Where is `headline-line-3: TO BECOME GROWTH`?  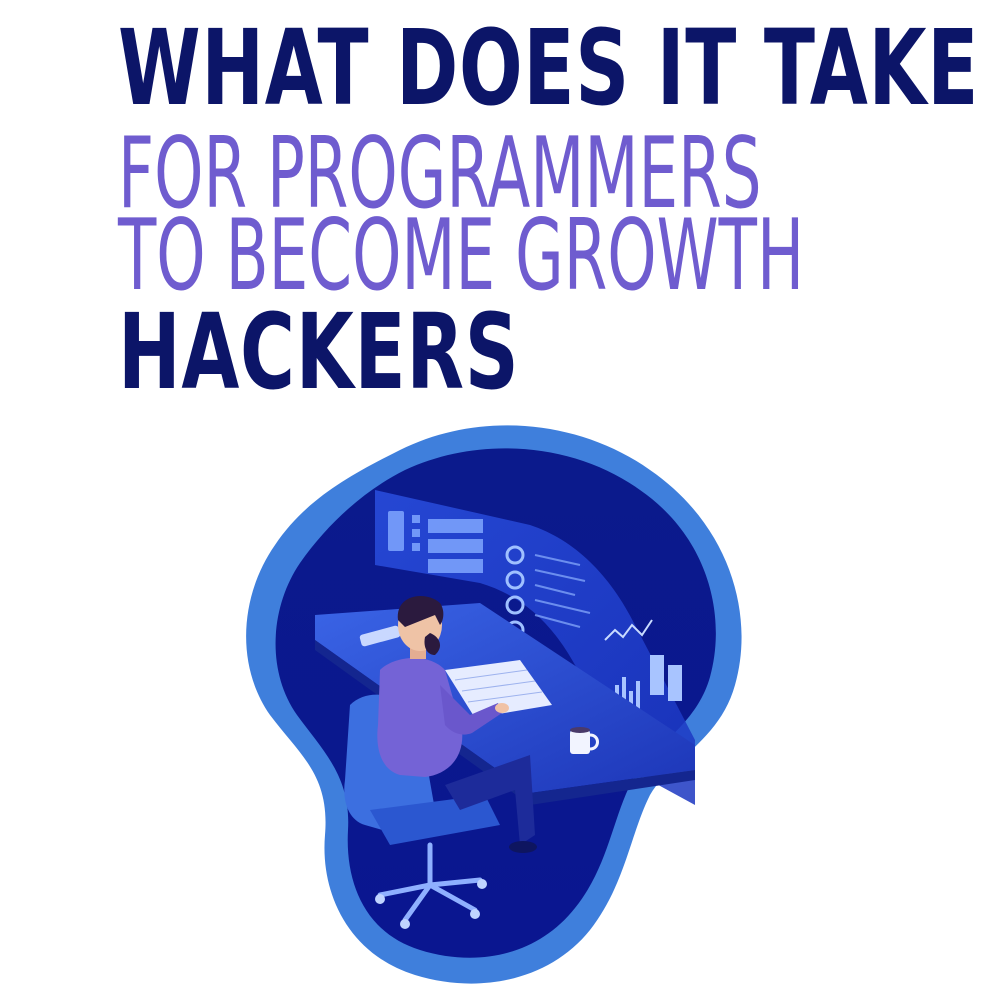
headline-line-3: TO BECOME GROWTH is located at coordinates (461, 256).